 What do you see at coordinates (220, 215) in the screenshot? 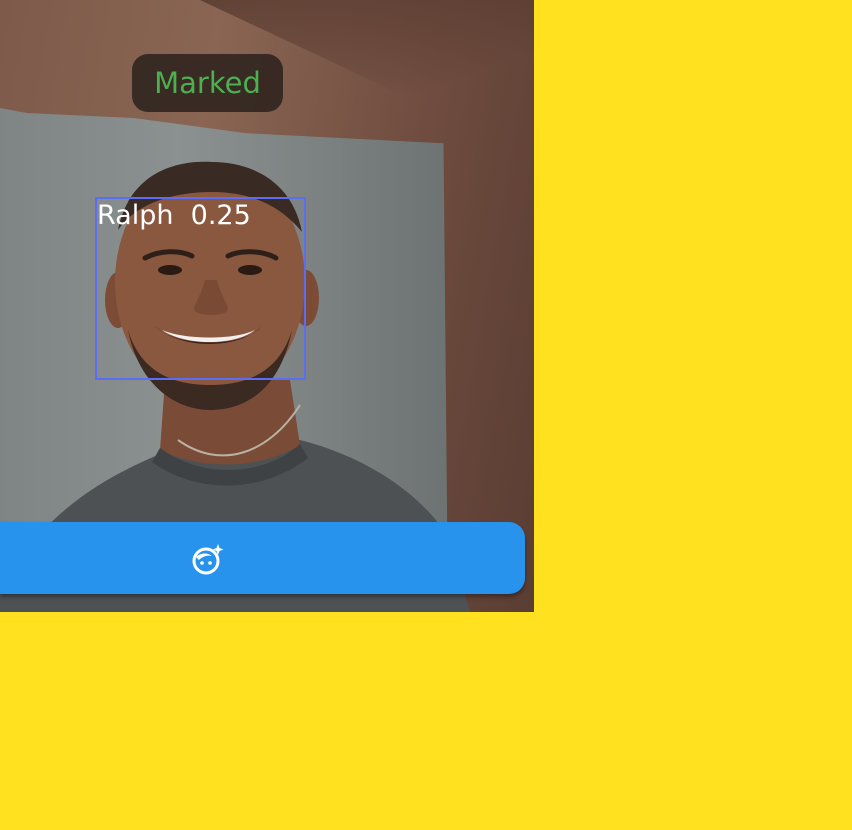
I see `detection-score: 0.25` at bounding box center [220, 215].